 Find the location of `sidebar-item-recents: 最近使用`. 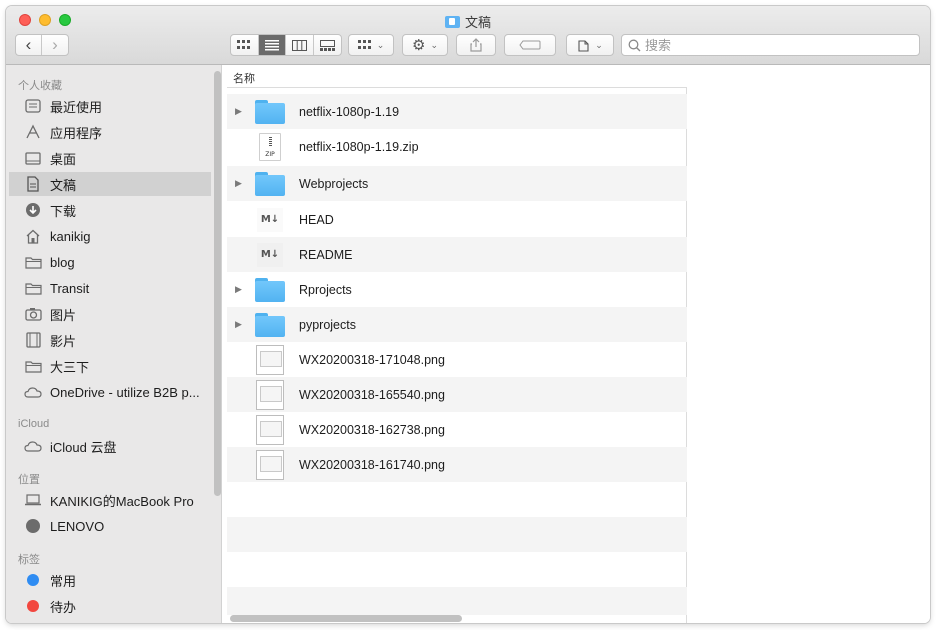

sidebar-item-recents: 最近使用 is located at coordinates (110, 106).